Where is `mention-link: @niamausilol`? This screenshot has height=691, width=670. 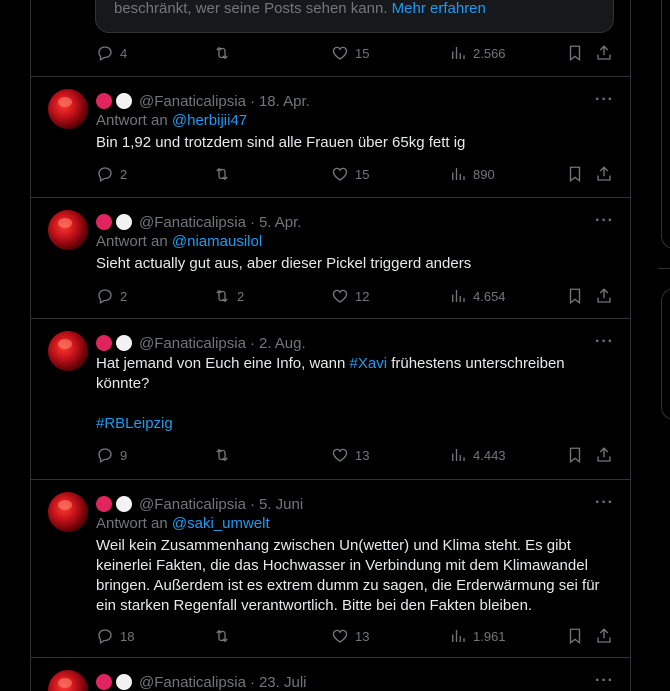
mention-link: @niamausilol is located at coordinates (217, 241).